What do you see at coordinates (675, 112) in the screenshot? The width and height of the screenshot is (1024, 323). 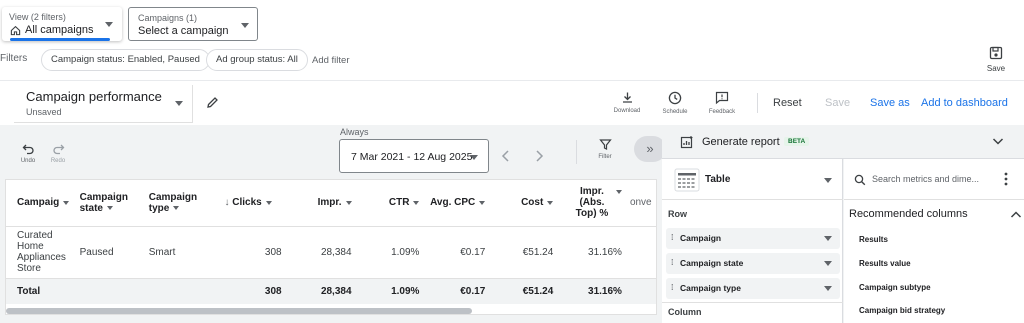 I see `schedule-label: Schedule` at bounding box center [675, 112].